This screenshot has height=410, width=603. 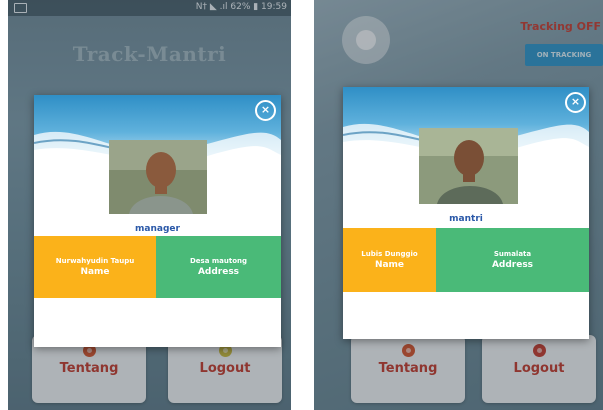 I want to click on name-value: Lubis Dunggio, so click(x=389, y=253).